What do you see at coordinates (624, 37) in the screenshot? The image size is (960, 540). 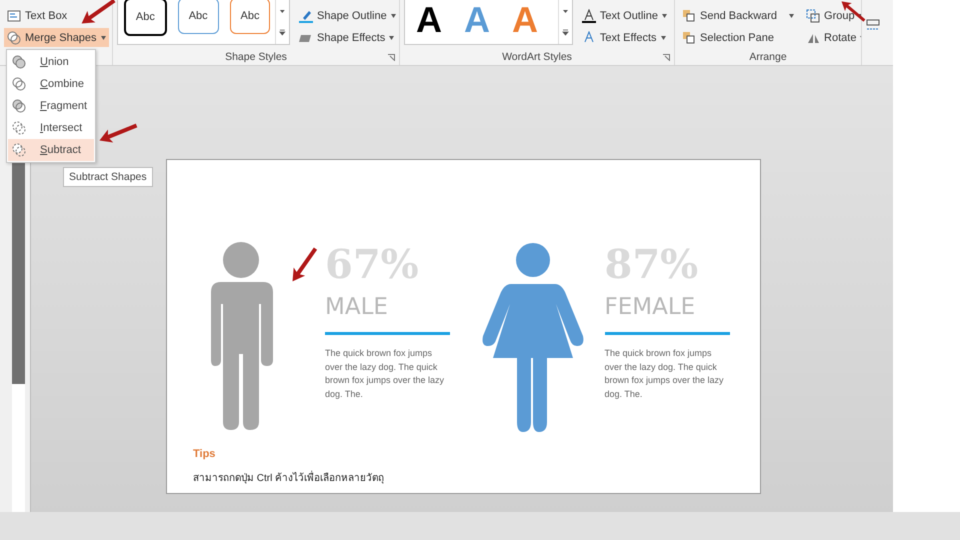 I see `text-effects-button: Text Effects` at bounding box center [624, 37].